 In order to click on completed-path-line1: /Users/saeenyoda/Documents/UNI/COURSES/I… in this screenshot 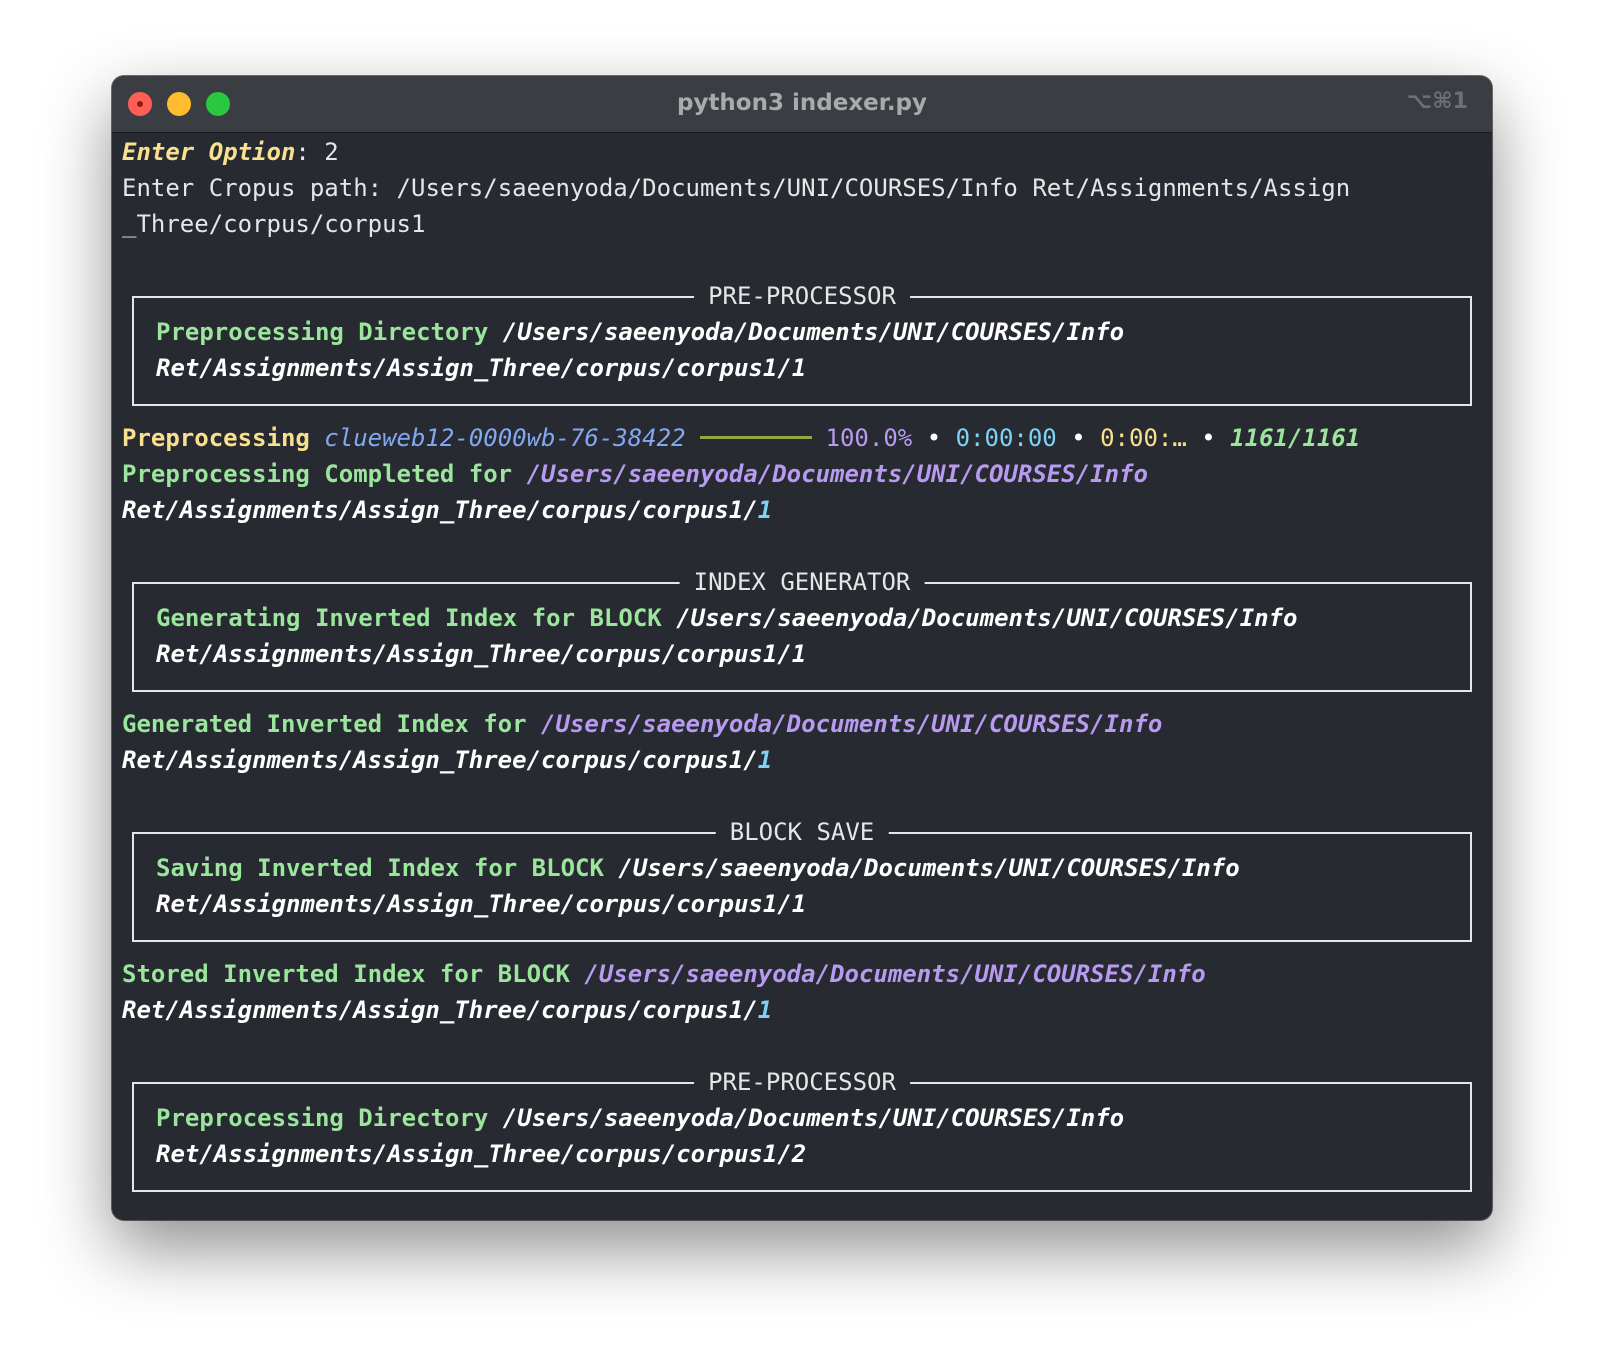, I will do `click(837, 474)`.